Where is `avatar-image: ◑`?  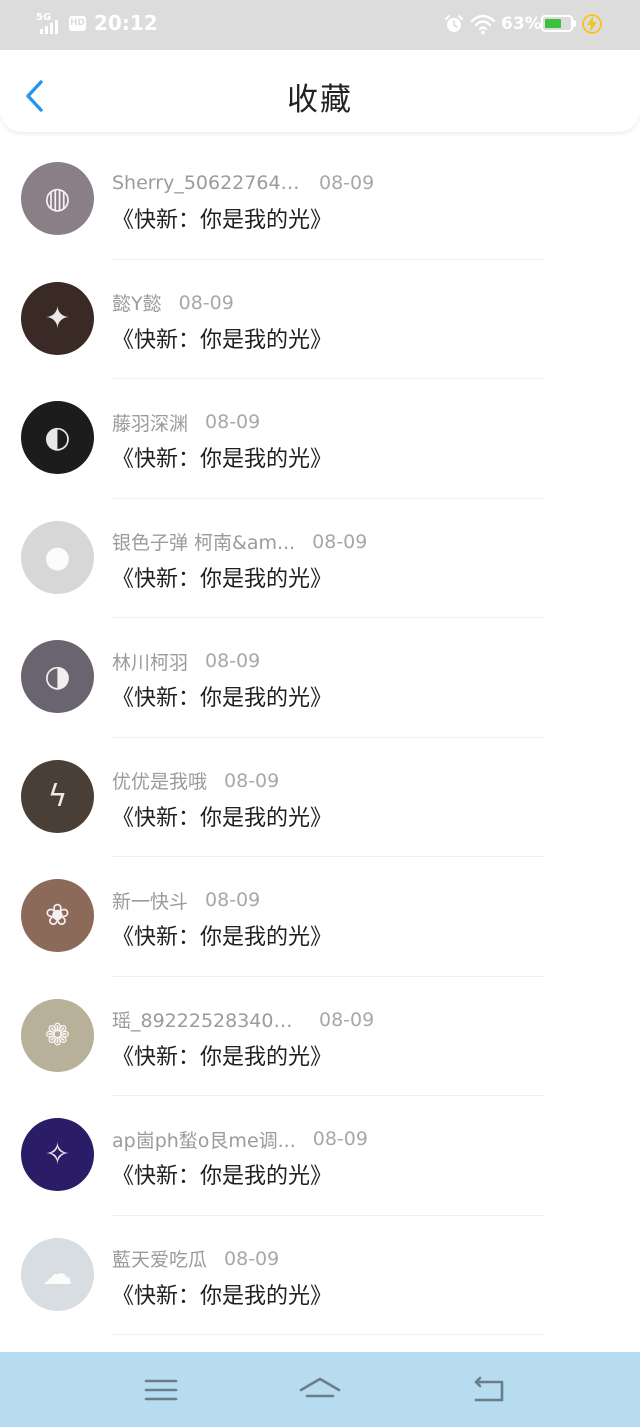
avatar-image: ◑ is located at coordinates (57, 676).